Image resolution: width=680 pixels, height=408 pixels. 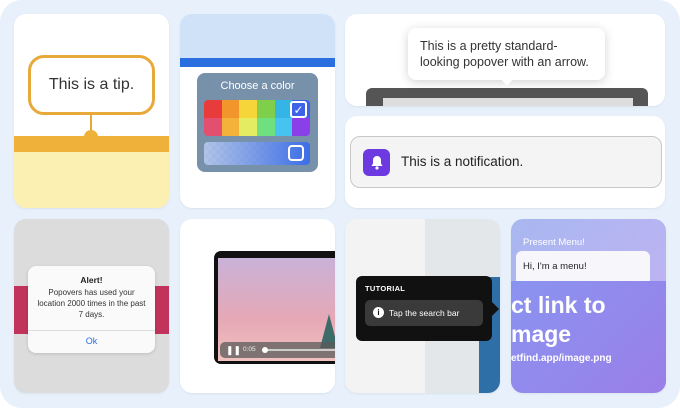 I want to click on background-heading: ct link to mage, so click(x=558, y=320).